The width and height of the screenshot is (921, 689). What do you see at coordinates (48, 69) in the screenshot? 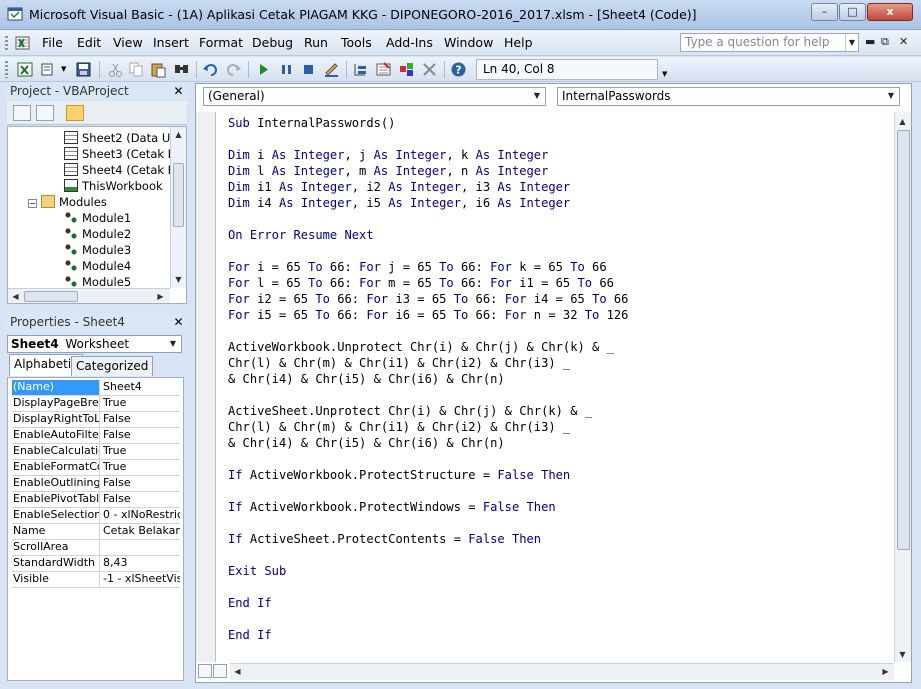
I see `insert-module-icon` at bounding box center [48, 69].